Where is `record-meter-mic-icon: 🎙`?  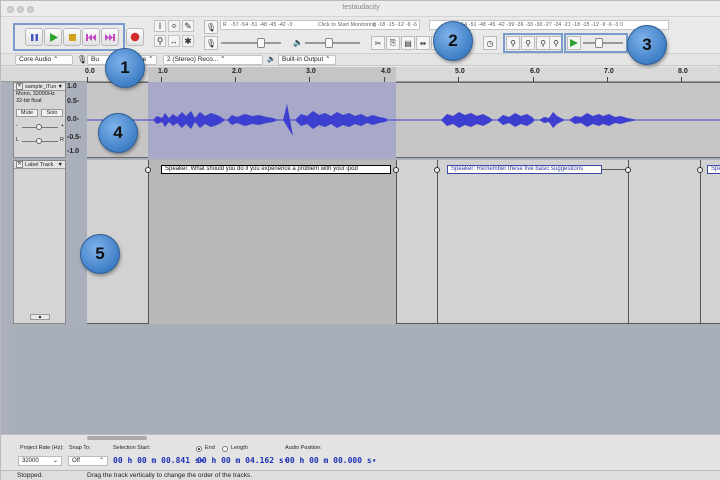 record-meter-mic-icon: 🎙 is located at coordinates (211, 27).